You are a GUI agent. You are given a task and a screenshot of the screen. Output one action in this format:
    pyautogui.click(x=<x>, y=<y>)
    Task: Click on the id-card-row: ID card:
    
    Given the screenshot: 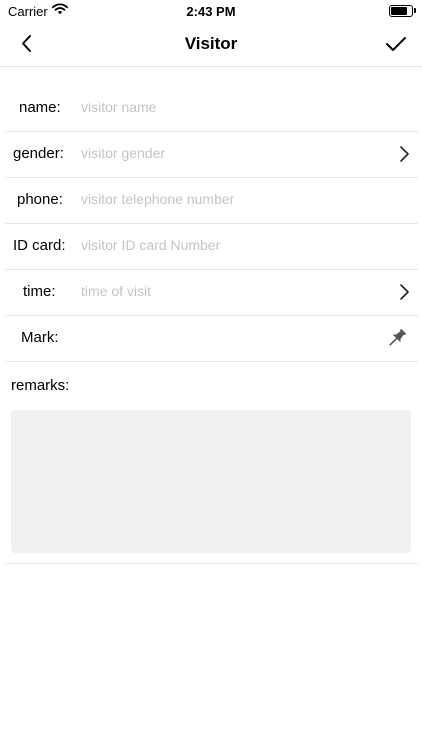 What is the action you would take?
    pyautogui.click(x=211, y=246)
    